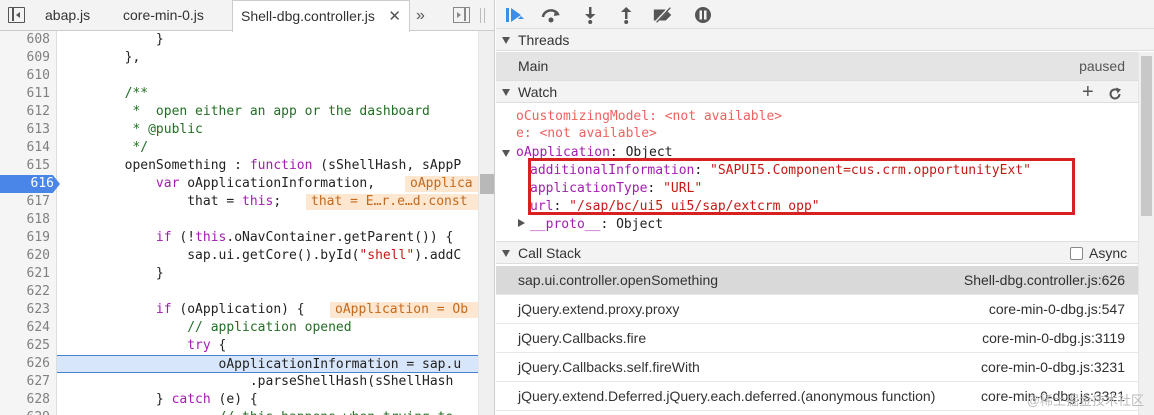  I want to click on code-line: /**, so click(105, 93).